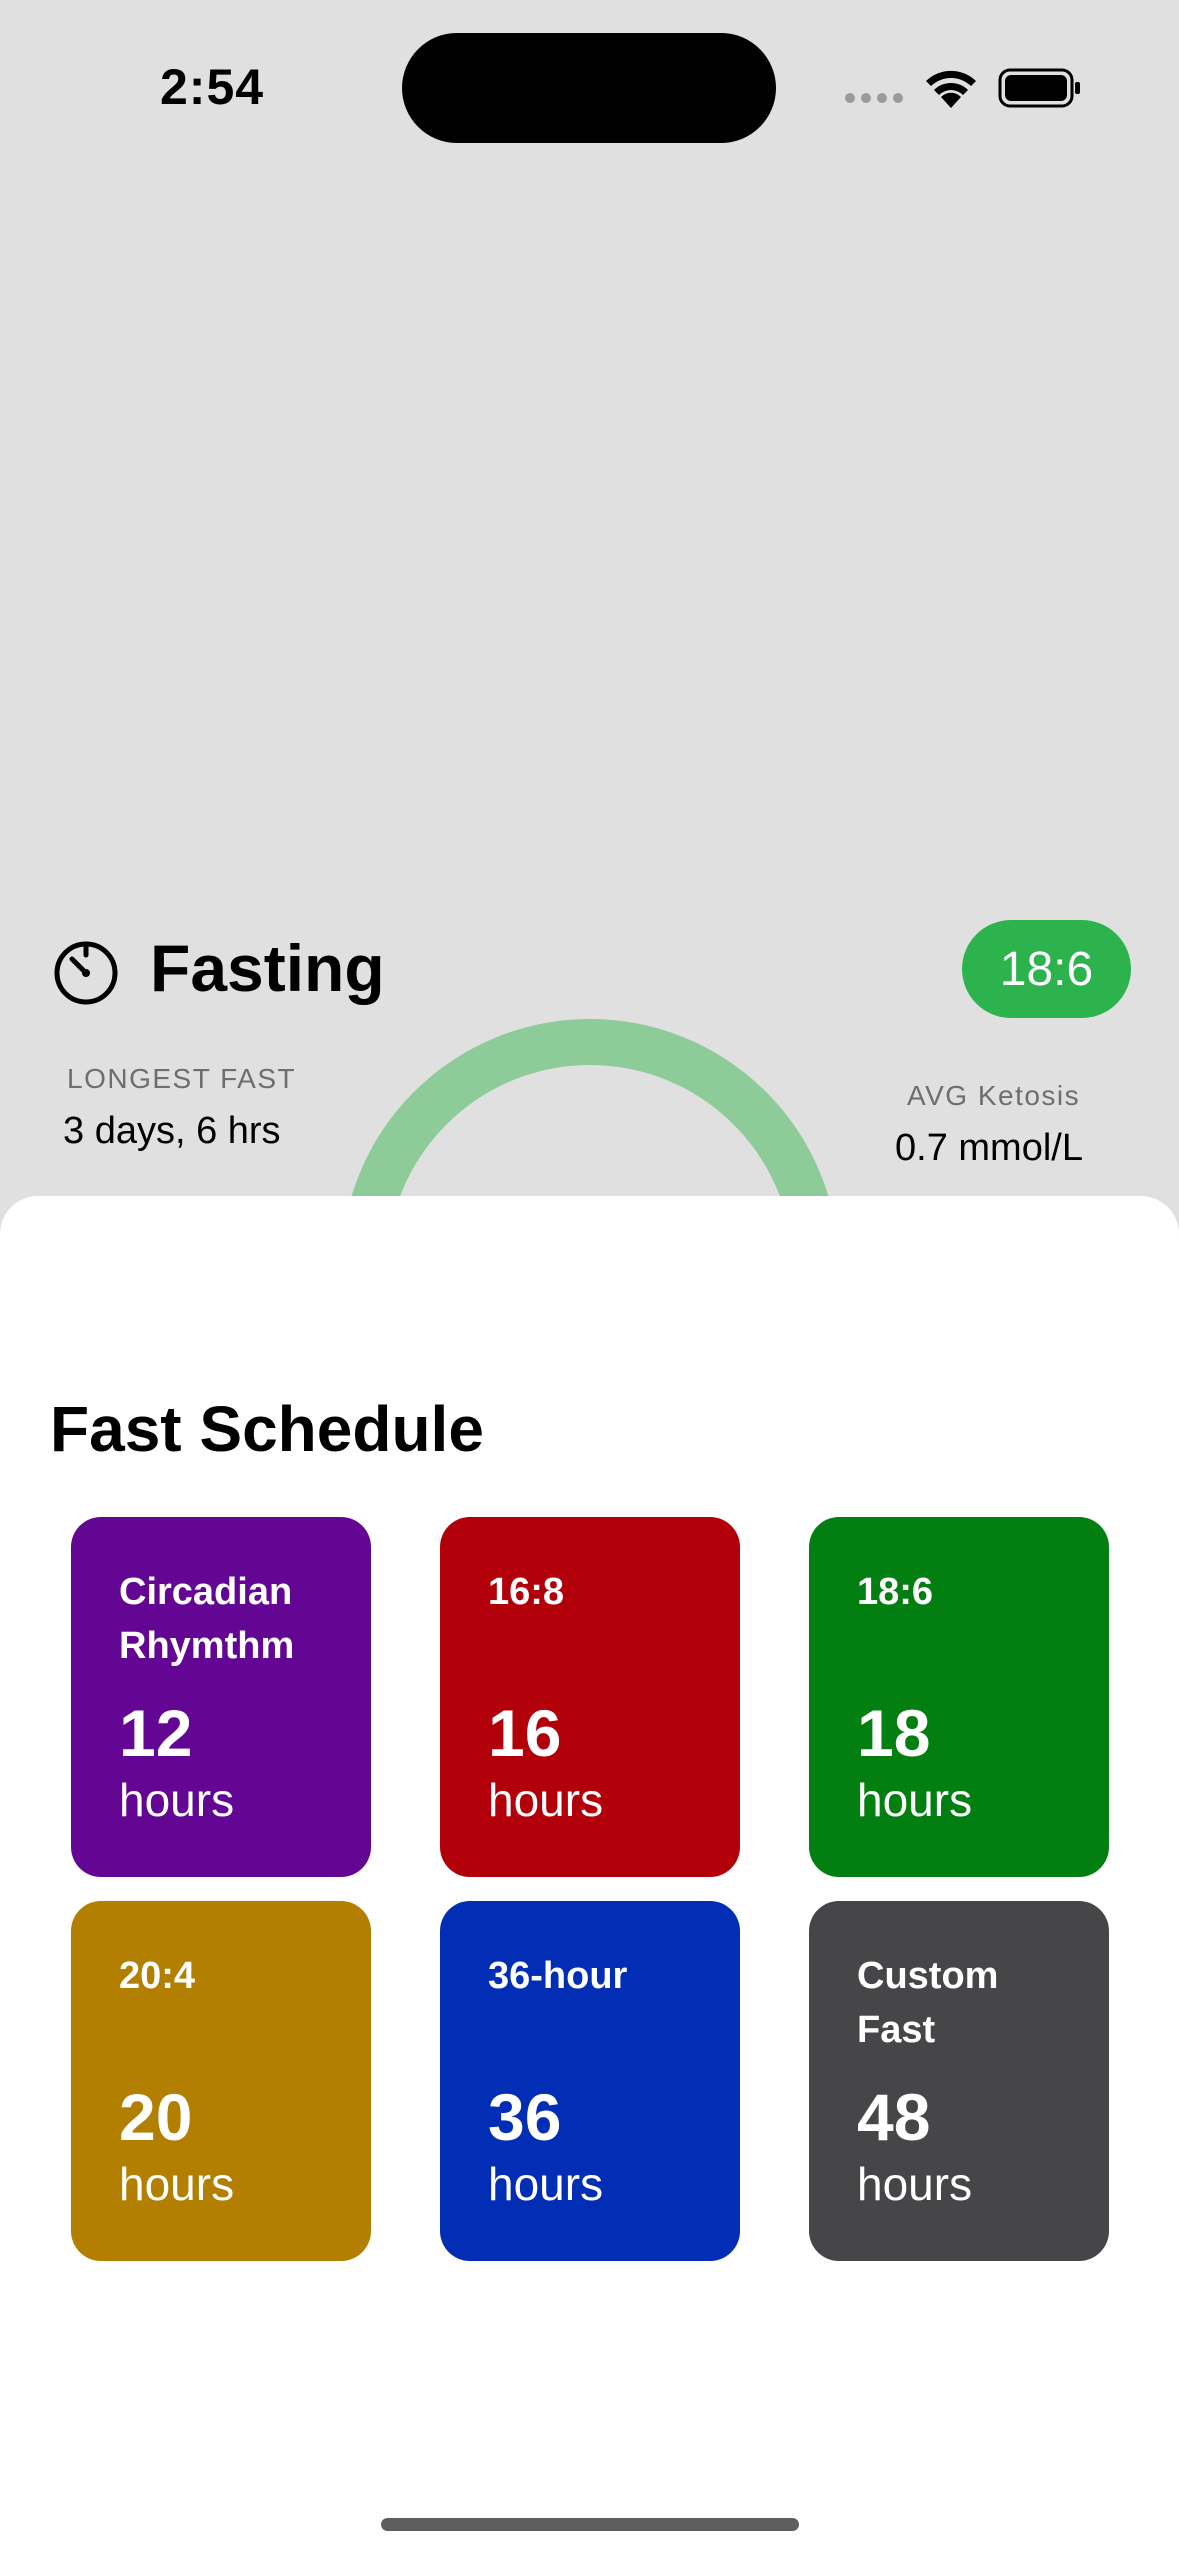 Image resolution: width=1179 pixels, height=2556 pixels. I want to click on avg-ketosis-value: 0.7 mmol/L, so click(989, 1148).